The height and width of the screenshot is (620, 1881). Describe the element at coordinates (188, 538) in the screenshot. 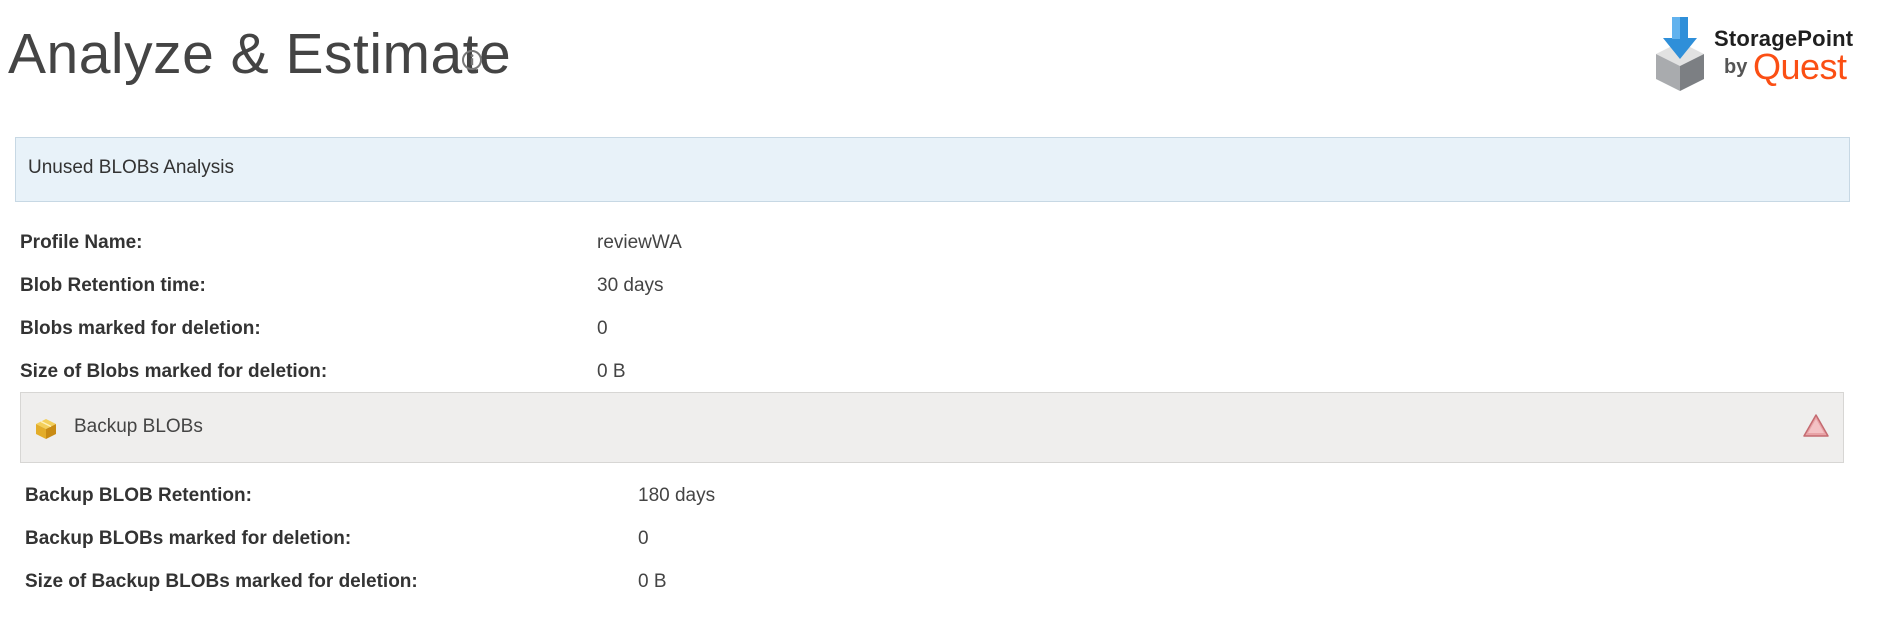

I see `field-label: Backup BLOBs marked for deletion:` at that location.